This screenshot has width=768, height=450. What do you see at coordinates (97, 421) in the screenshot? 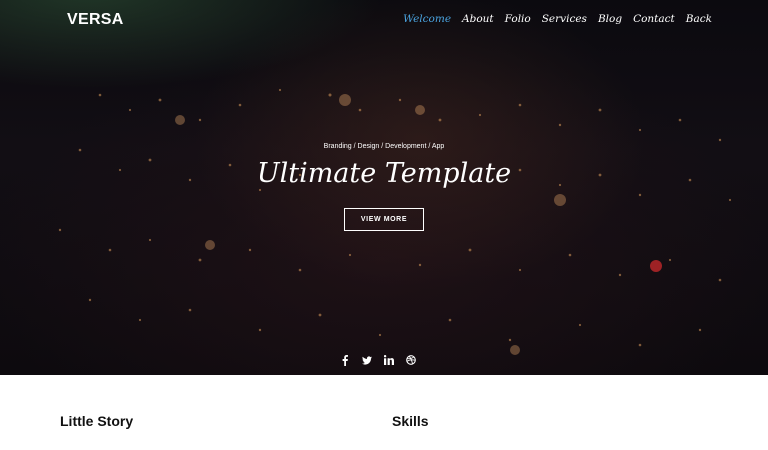
I see `section-title-little-story: Little Story` at bounding box center [97, 421].